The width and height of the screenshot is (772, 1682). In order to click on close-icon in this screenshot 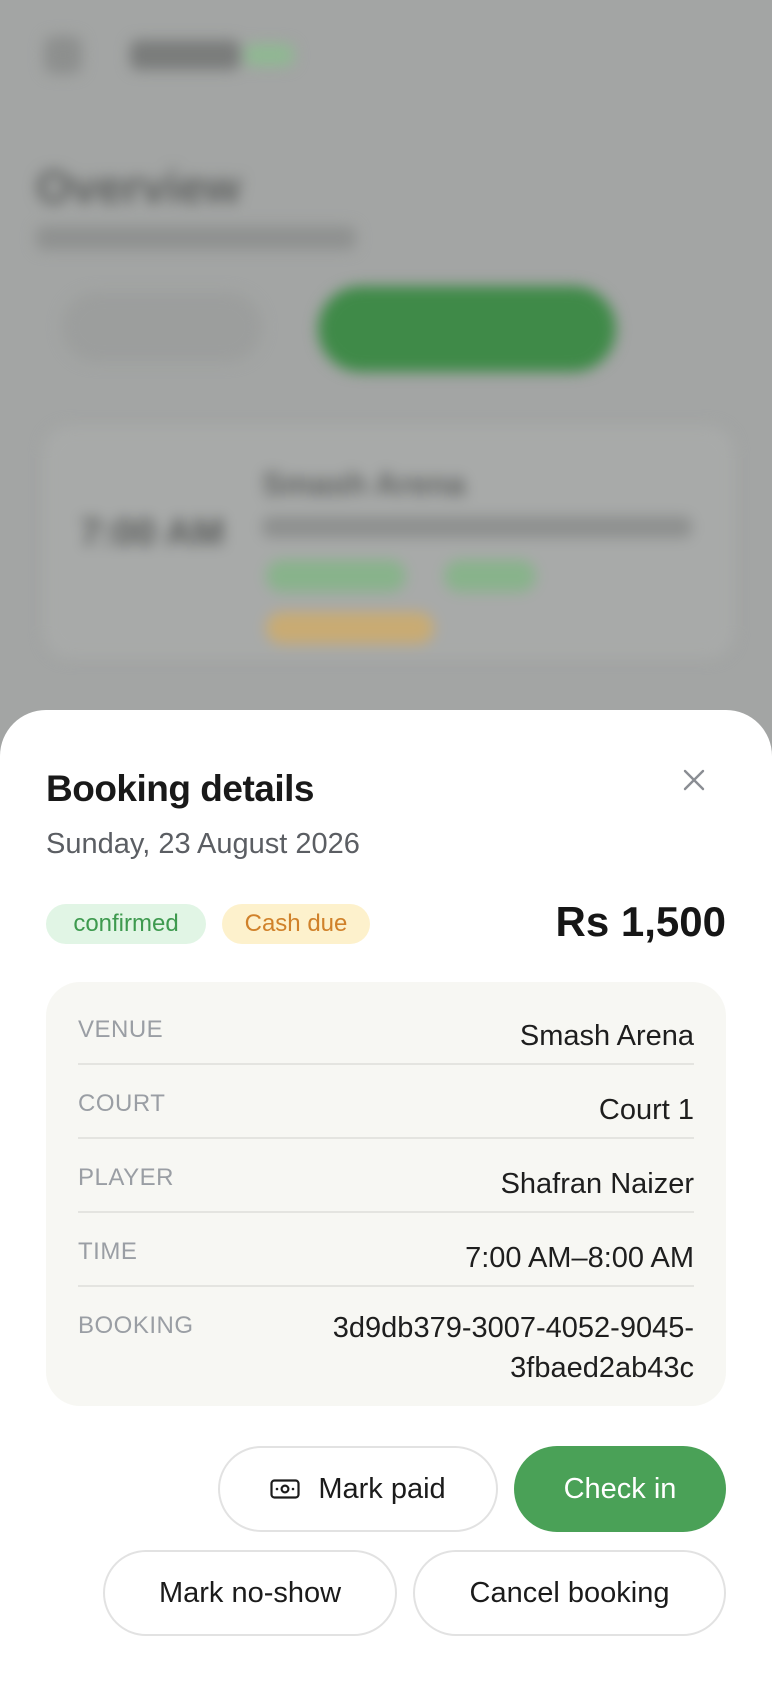, I will do `click(694, 782)`.